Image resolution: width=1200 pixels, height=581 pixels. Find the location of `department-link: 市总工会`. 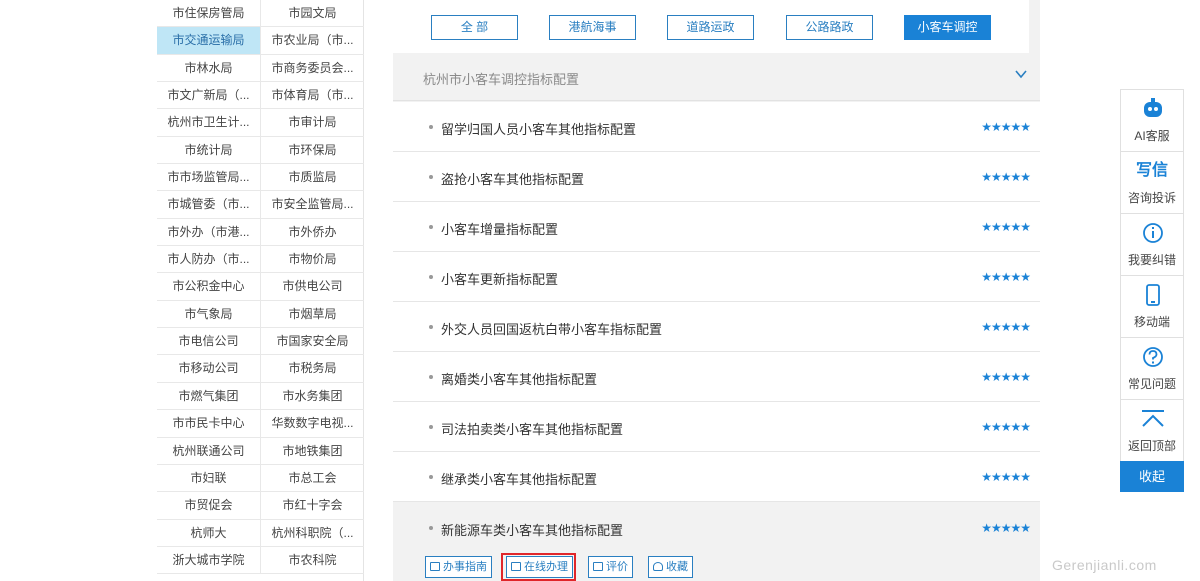

department-link: 市总工会 is located at coordinates (312, 479).